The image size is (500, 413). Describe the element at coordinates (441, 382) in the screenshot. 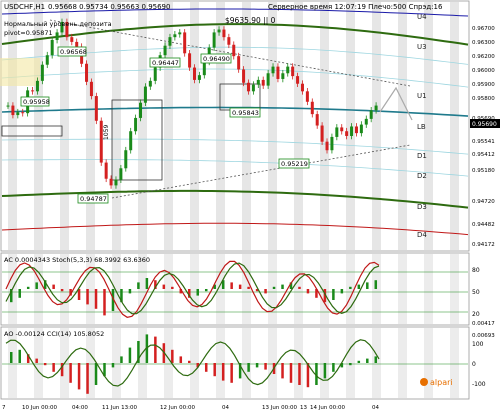

I see `logo-text: alpari` at that location.